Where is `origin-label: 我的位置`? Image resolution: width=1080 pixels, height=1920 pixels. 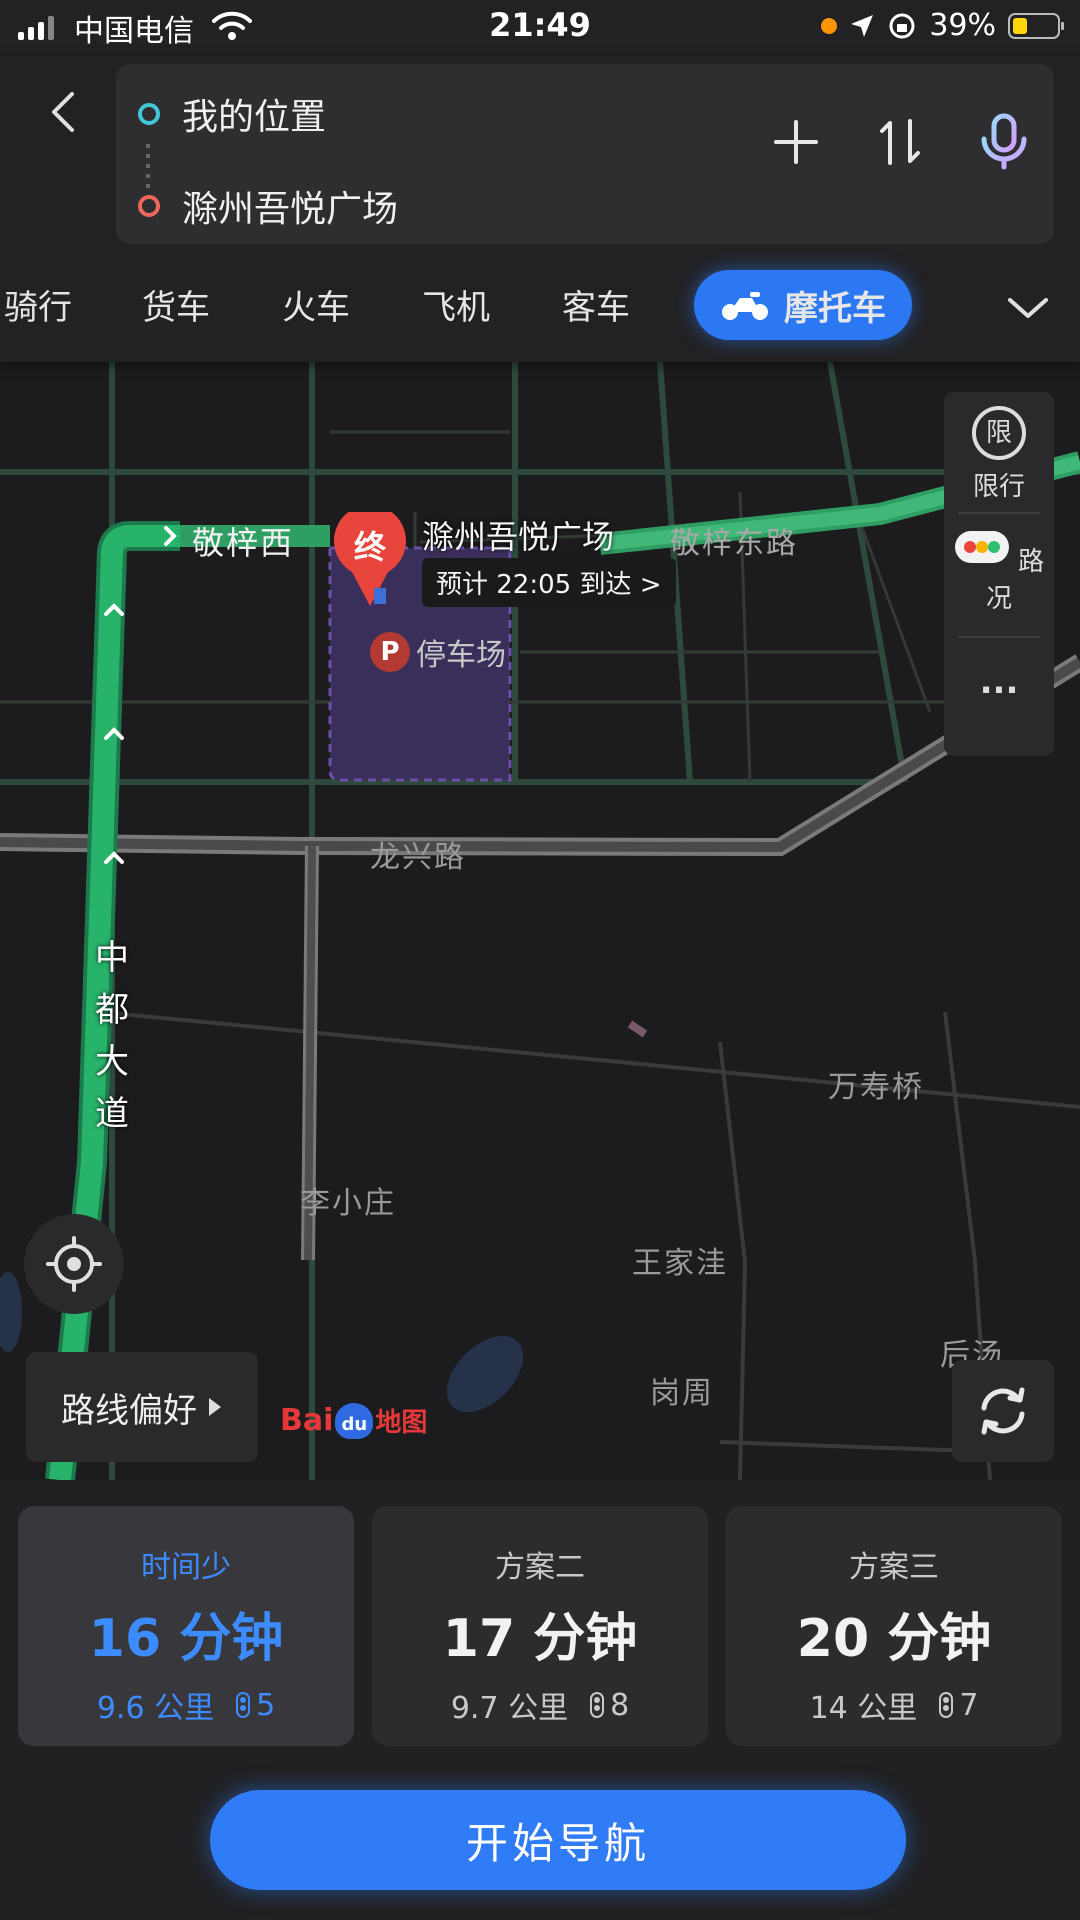
origin-label: 我的位置 is located at coordinates (254, 117).